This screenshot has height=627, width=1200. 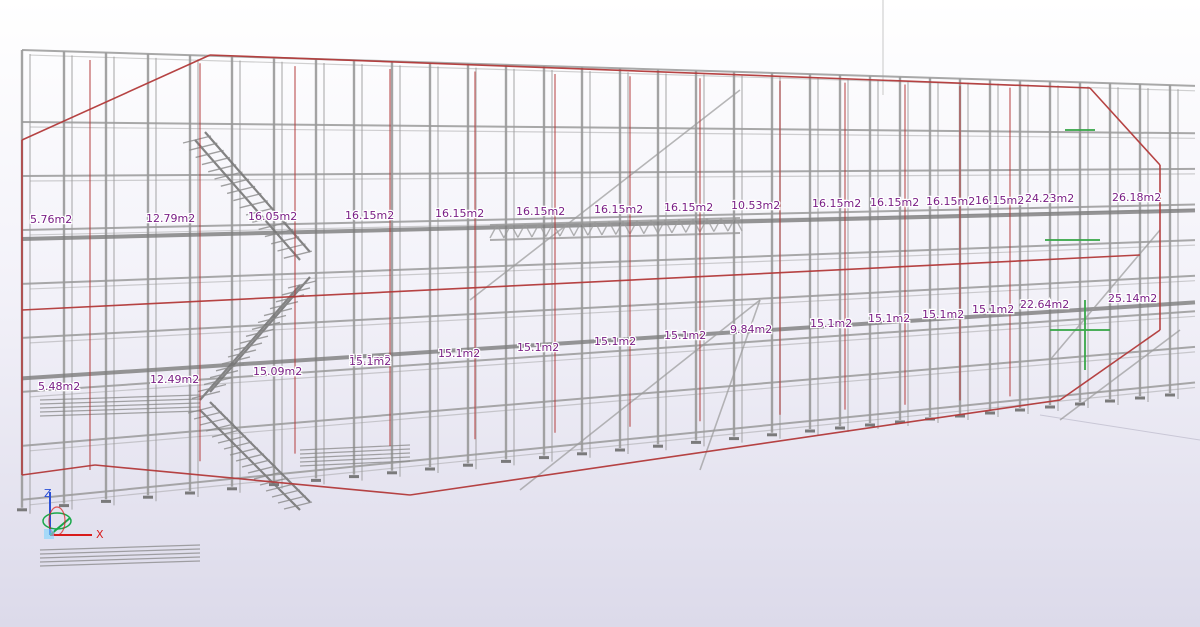 What do you see at coordinates (278, 372) in the screenshot?
I see `area-label: 15.09m2` at bounding box center [278, 372].